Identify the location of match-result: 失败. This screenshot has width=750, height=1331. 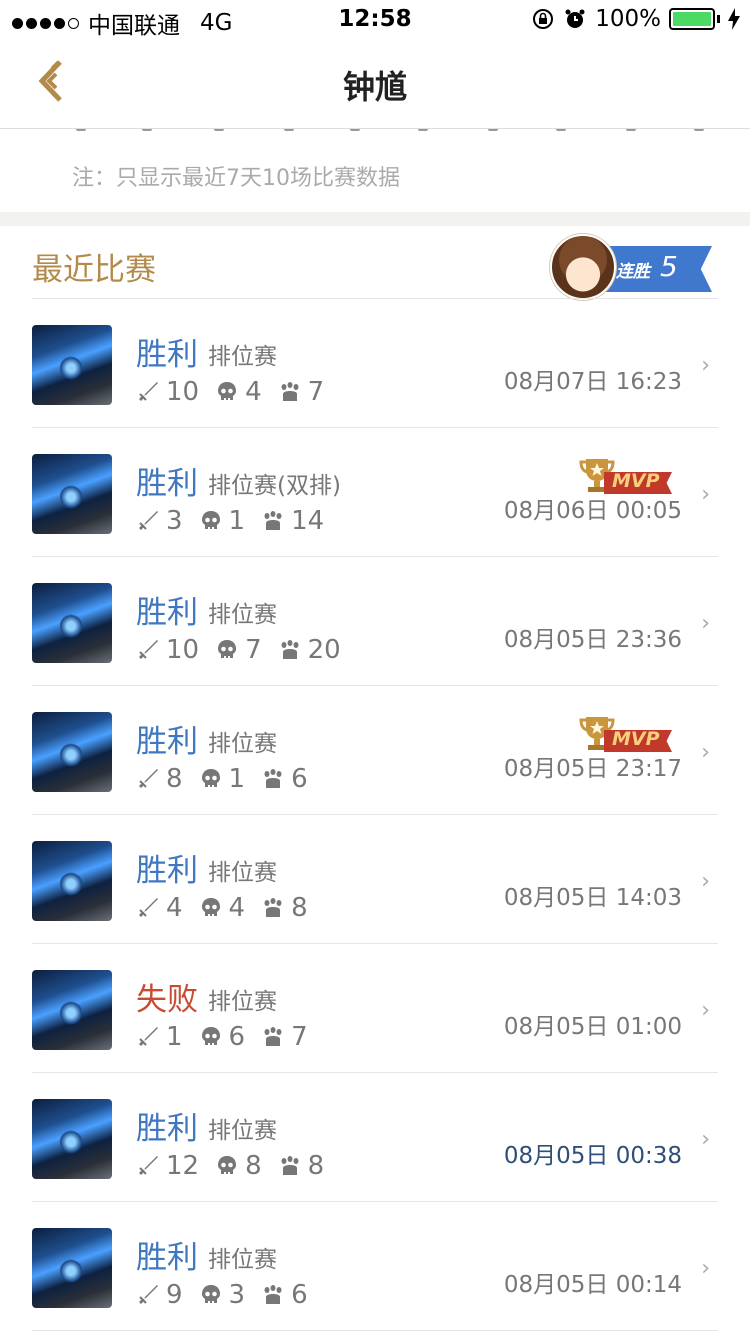
(167, 1000).